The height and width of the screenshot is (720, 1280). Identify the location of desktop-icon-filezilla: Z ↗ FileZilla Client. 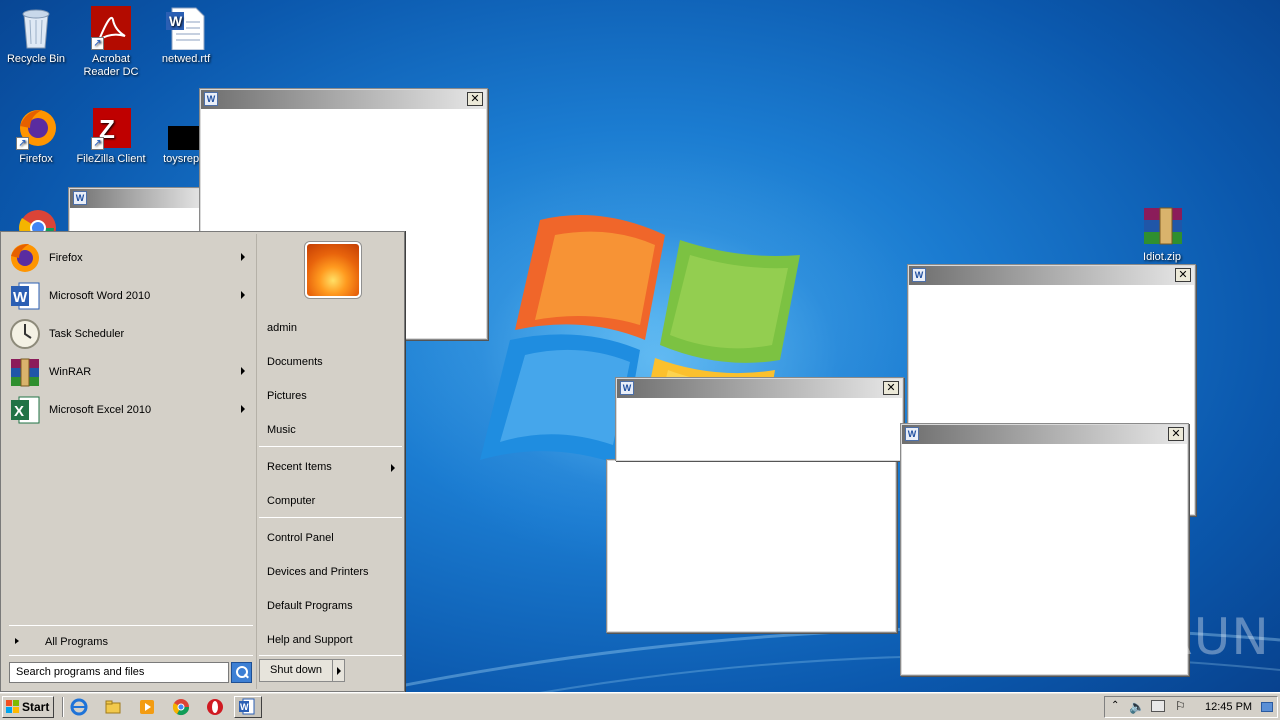
(111, 136).